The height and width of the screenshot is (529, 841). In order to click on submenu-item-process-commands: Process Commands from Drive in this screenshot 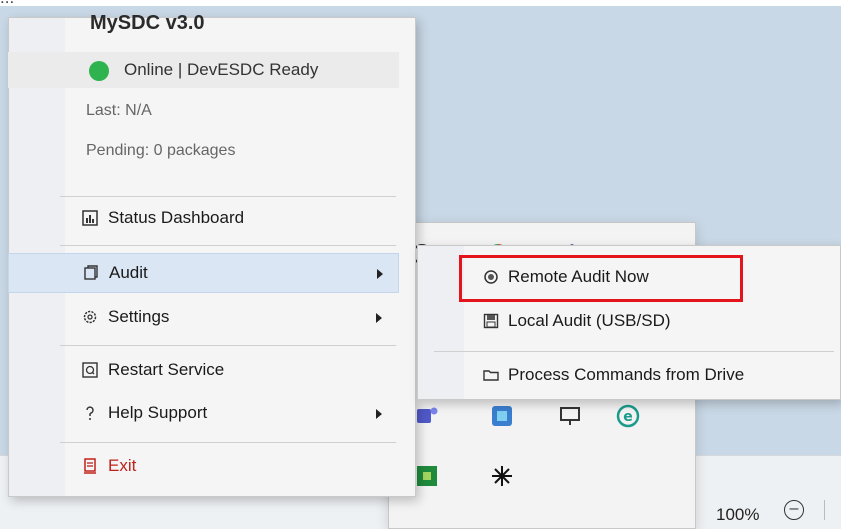, I will do `click(649, 376)`.